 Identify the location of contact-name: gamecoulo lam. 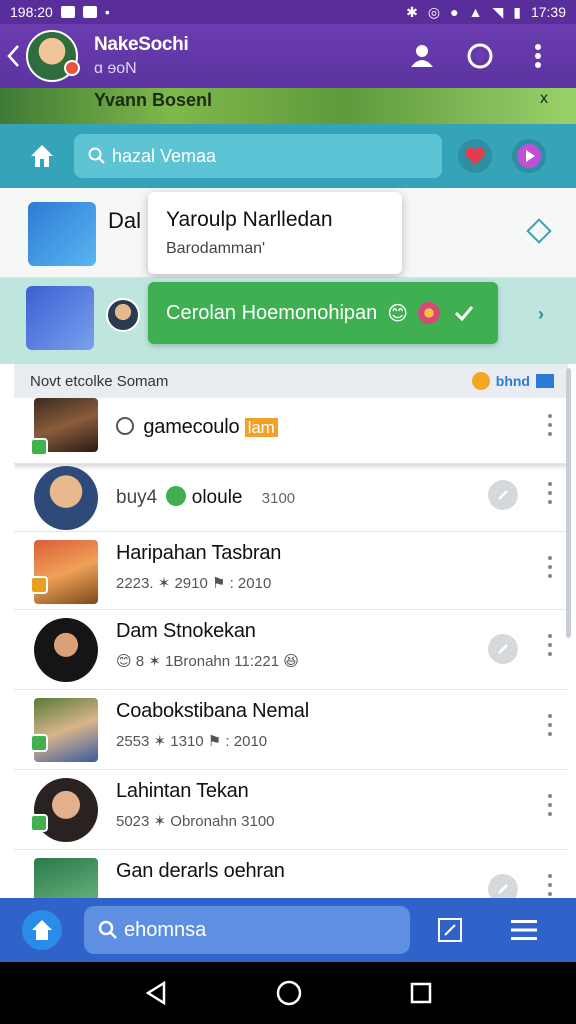
(197, 427).